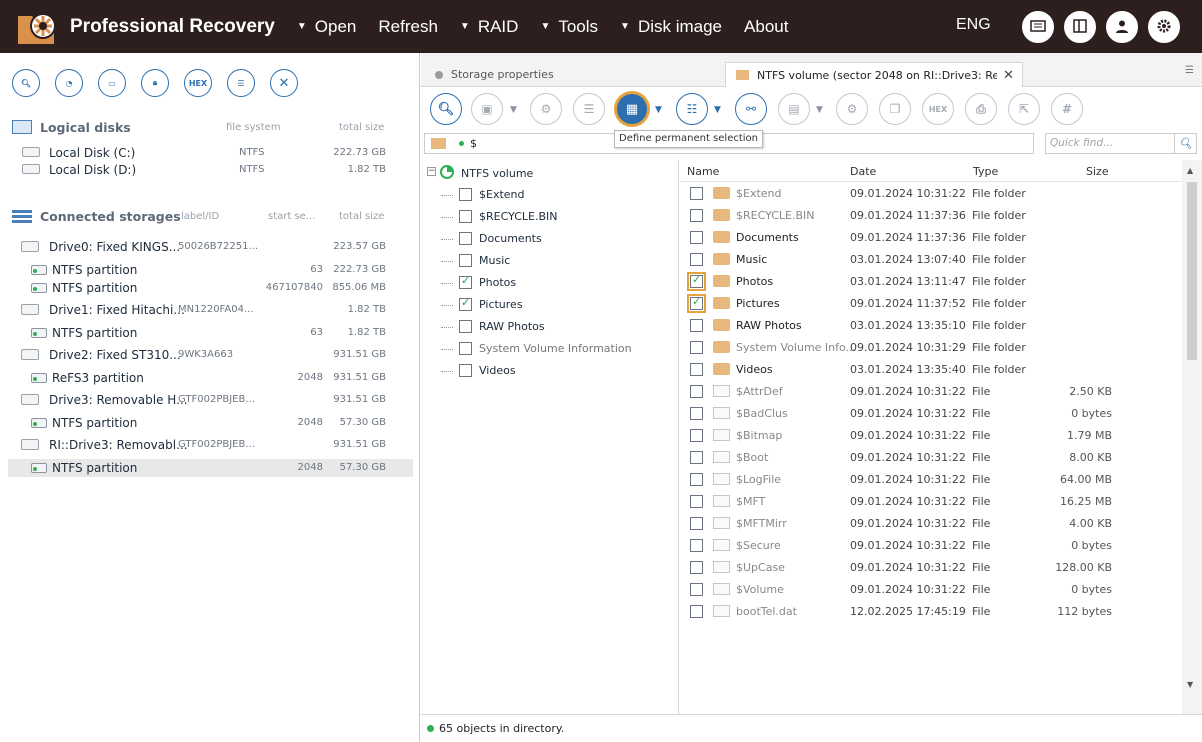 The height and width of the screenshot is (742, 1202). What do you see at coordinates (198, 83) in the screenshot?
I see `hex-button: HEX` at bounding box center [198, 83].